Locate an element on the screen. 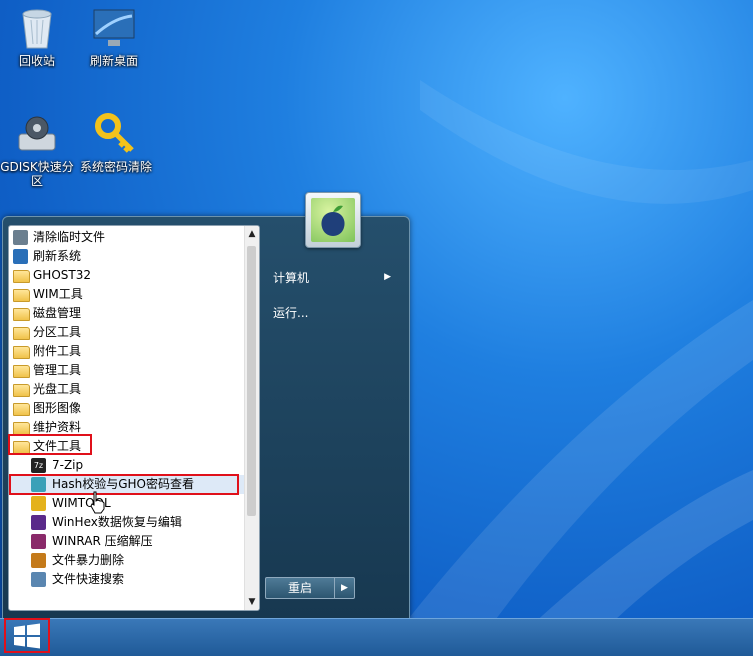 This screenshot has width=753, height=656. program-item: WINRAR 压缩解压 is located at coordinates (127, 541).